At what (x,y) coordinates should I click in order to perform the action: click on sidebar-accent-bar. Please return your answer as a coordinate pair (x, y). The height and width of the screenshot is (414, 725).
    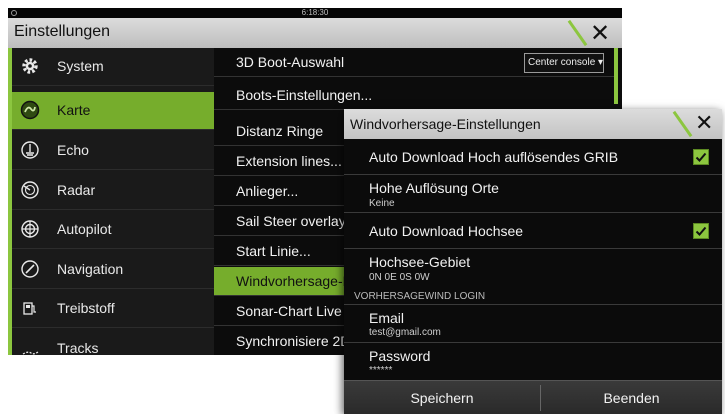
    Looking at the image, I should click on (10, 201).